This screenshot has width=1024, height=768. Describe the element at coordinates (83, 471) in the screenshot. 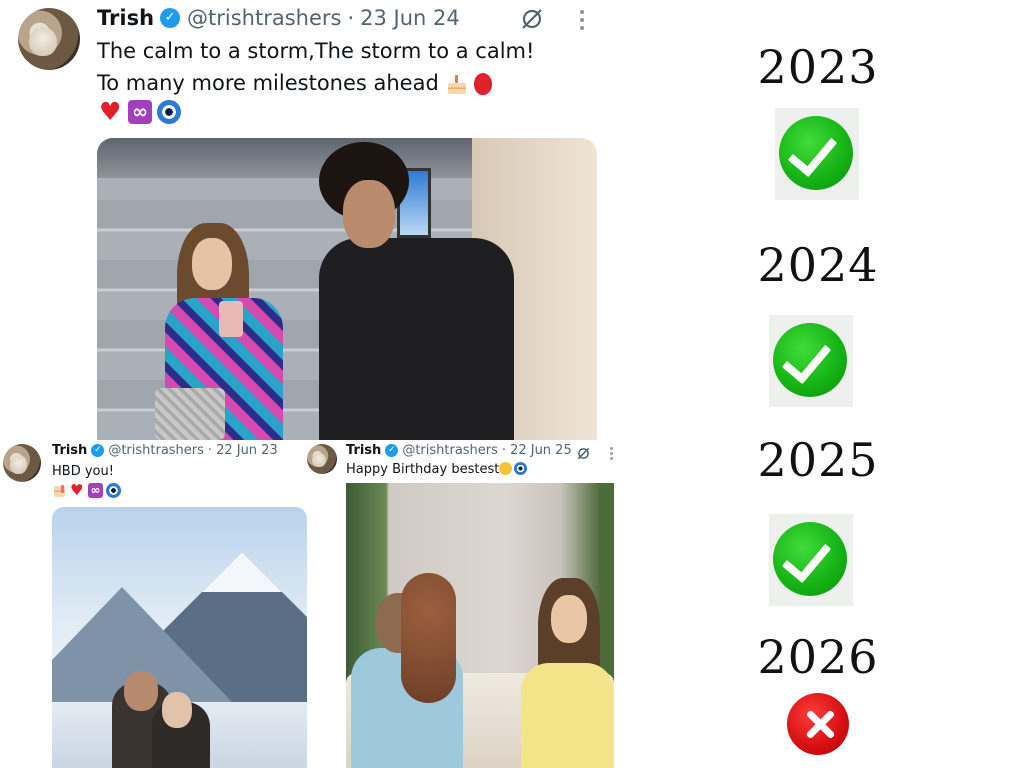

I see `tweet-text: HBD you!` at that location.